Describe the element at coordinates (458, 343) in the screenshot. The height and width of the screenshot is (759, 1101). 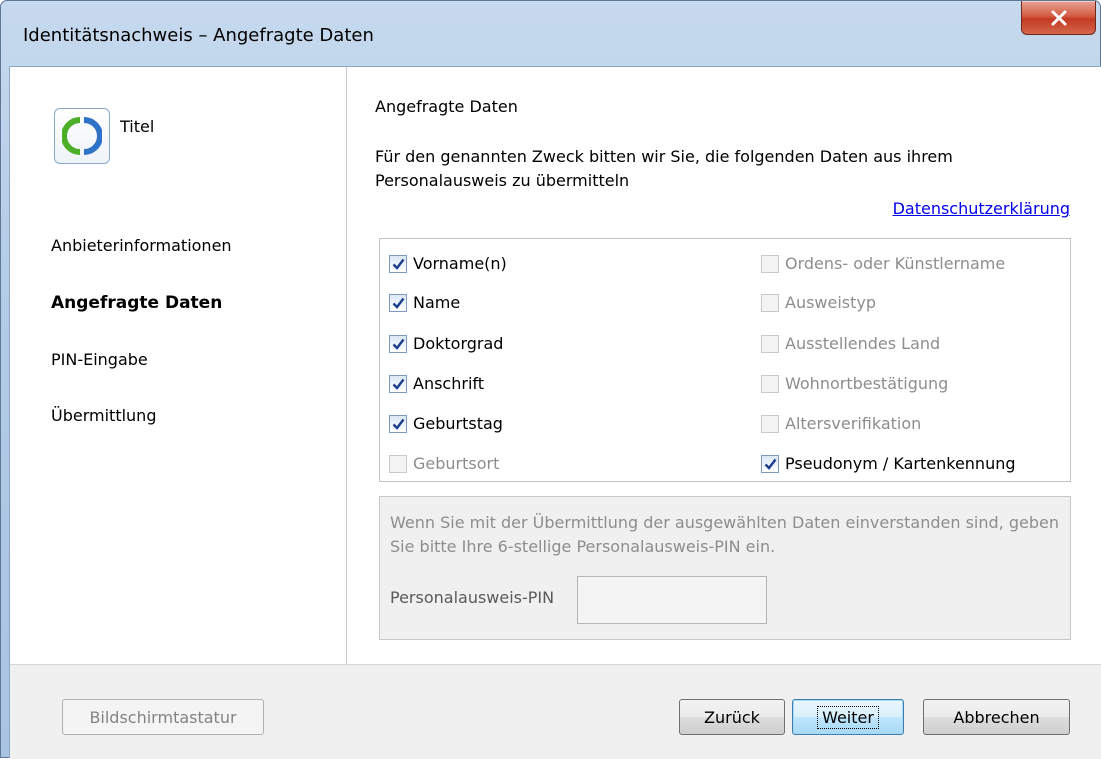
I see `checkbox-label: Doktorgrad` at that location.